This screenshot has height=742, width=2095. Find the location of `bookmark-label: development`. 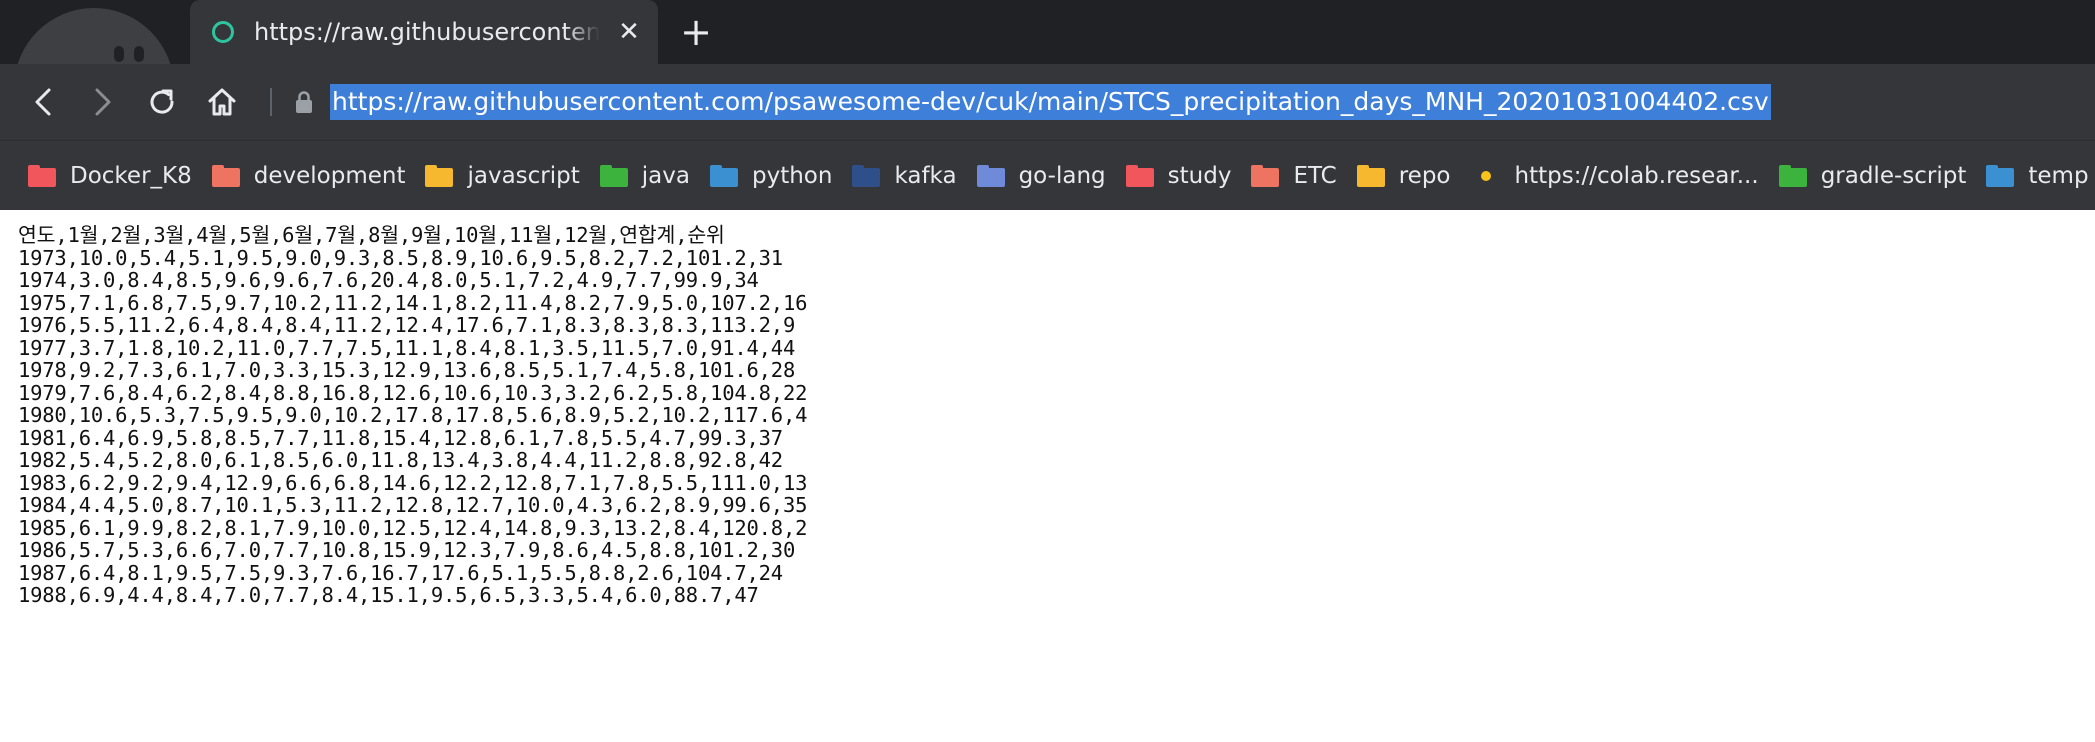

bookmark-label: development is located at coordinates (329, 175).